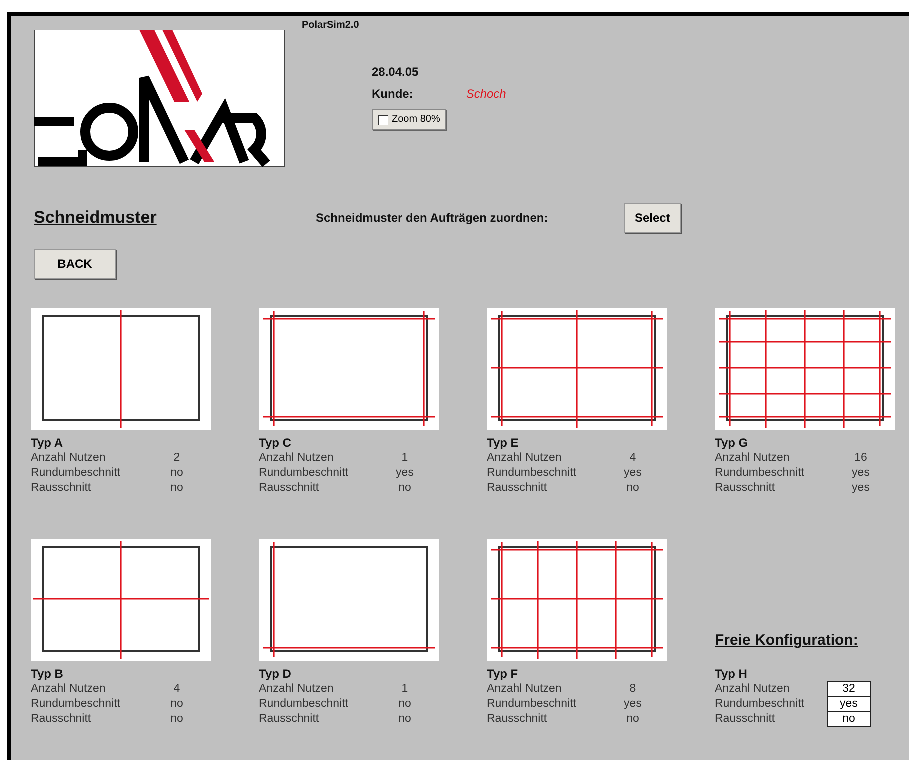  Describe the element at coordinates (383, 119) in the screenshot. I see `checkbox` at that location.